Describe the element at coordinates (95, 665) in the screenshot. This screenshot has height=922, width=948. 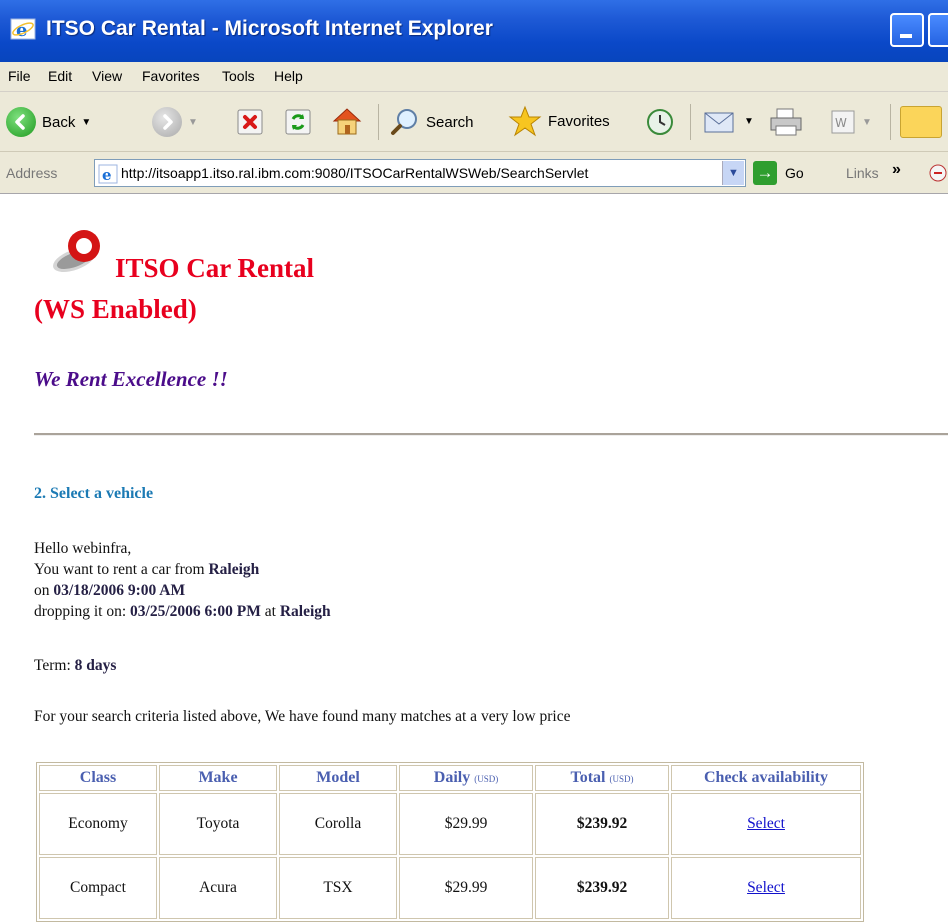
I see `term-value: 8 days` at that location.